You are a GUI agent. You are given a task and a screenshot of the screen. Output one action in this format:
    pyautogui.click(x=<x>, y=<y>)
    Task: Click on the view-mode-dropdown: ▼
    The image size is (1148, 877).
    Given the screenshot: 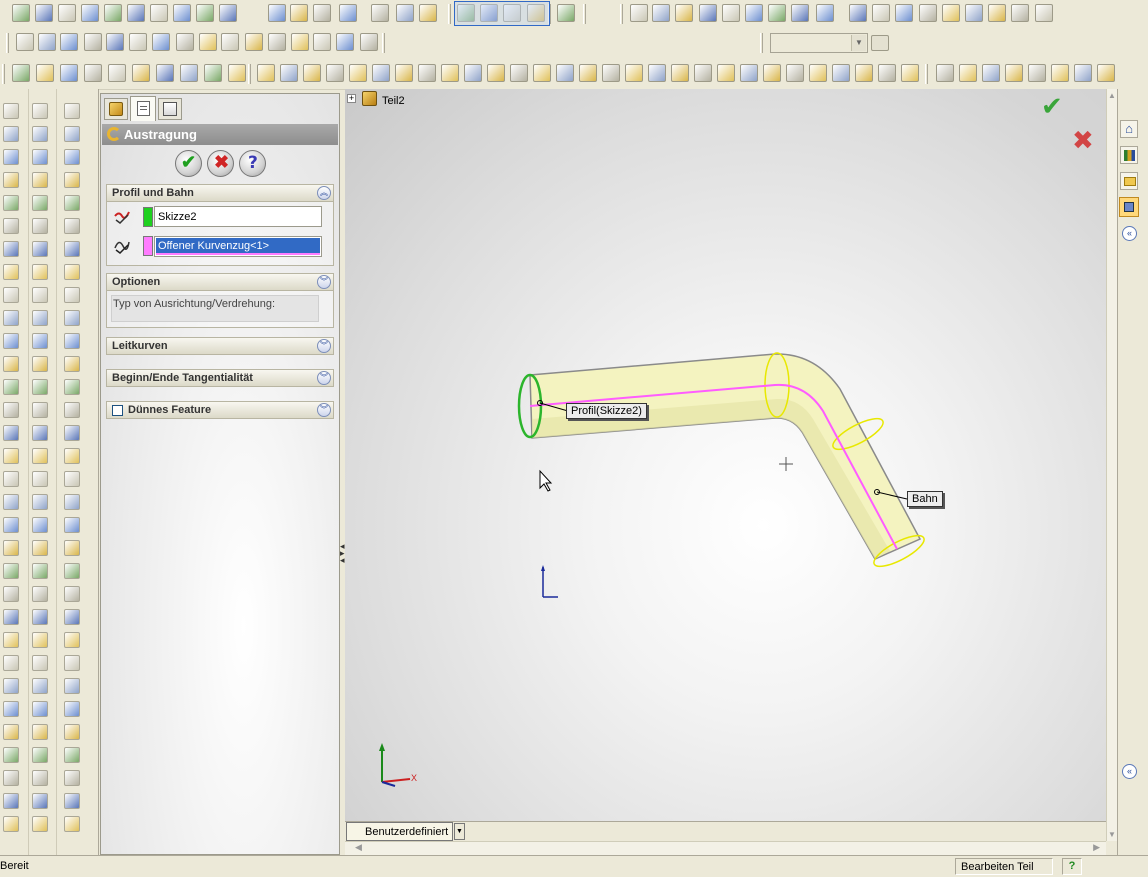 What is the action you would take?
    pyautogui.click(x=459, y=831)
    